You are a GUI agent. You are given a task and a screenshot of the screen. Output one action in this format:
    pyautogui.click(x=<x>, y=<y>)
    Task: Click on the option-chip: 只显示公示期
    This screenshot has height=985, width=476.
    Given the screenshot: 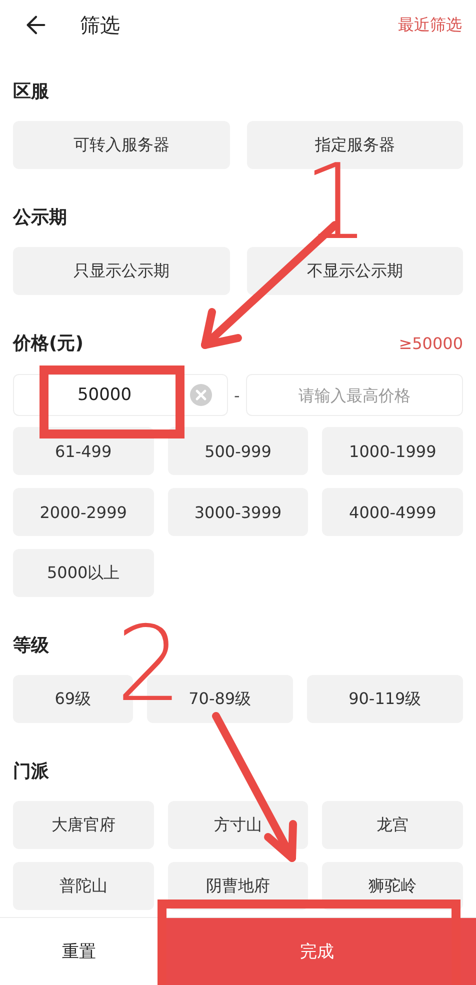 What is the action you would take?
    pyautogui.click(x=121, y=271)
    